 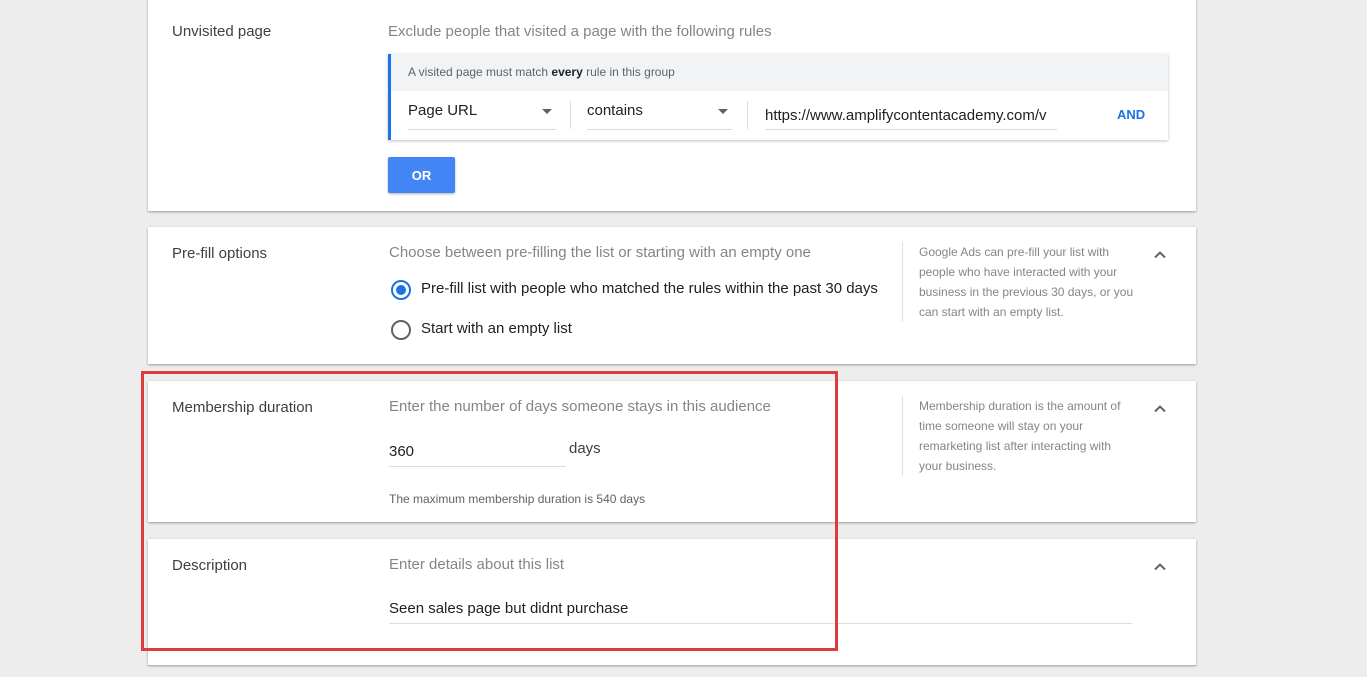 What do you see at coordinates (443, 110) in the screenshot?
I see `rule-field-value: Page URL` at bounding box center [443, 110].